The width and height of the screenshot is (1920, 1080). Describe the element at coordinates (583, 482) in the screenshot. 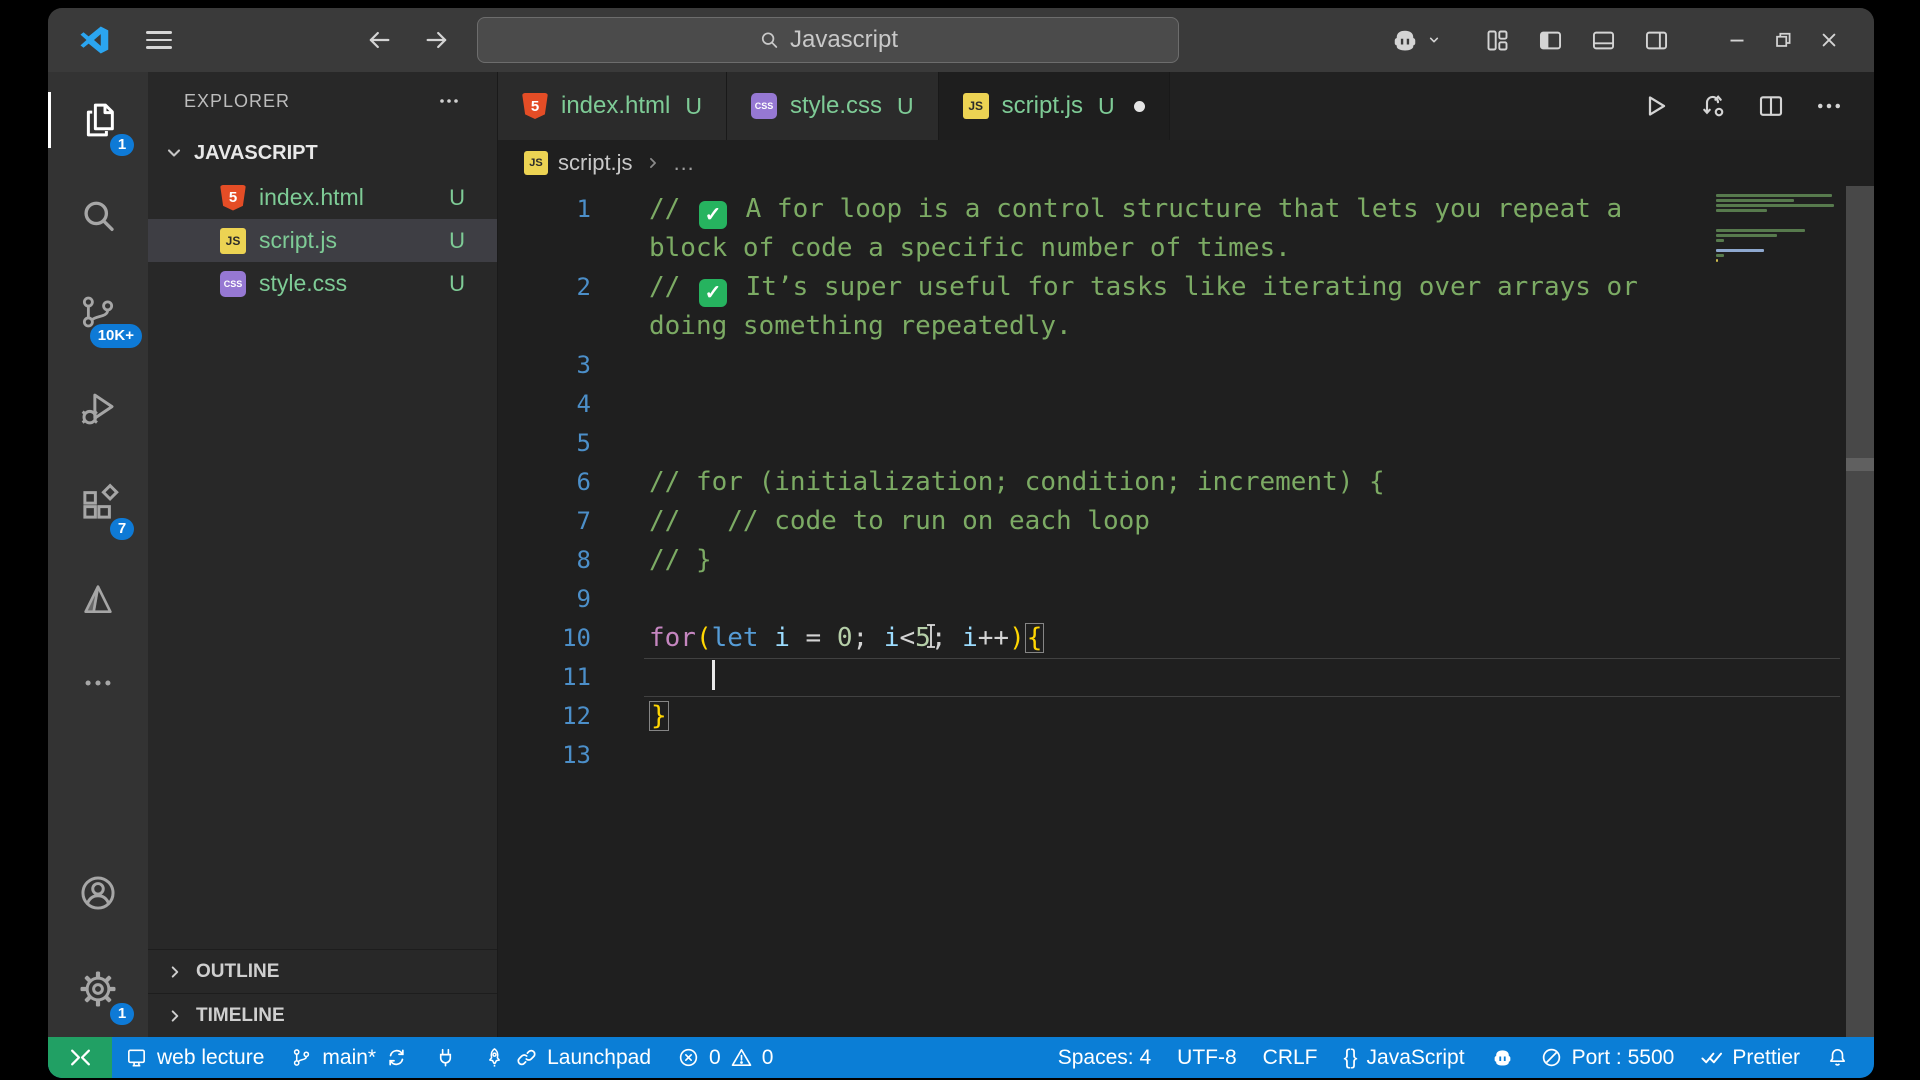

I see `line-number: 6` at that location.